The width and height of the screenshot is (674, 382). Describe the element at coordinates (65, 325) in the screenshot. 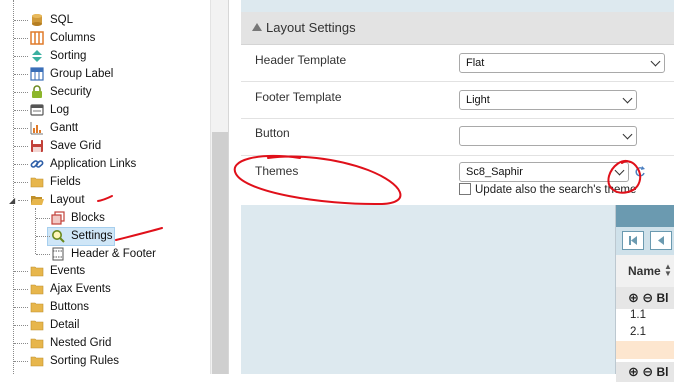

I see `tree-item-label: Detail` at that location.